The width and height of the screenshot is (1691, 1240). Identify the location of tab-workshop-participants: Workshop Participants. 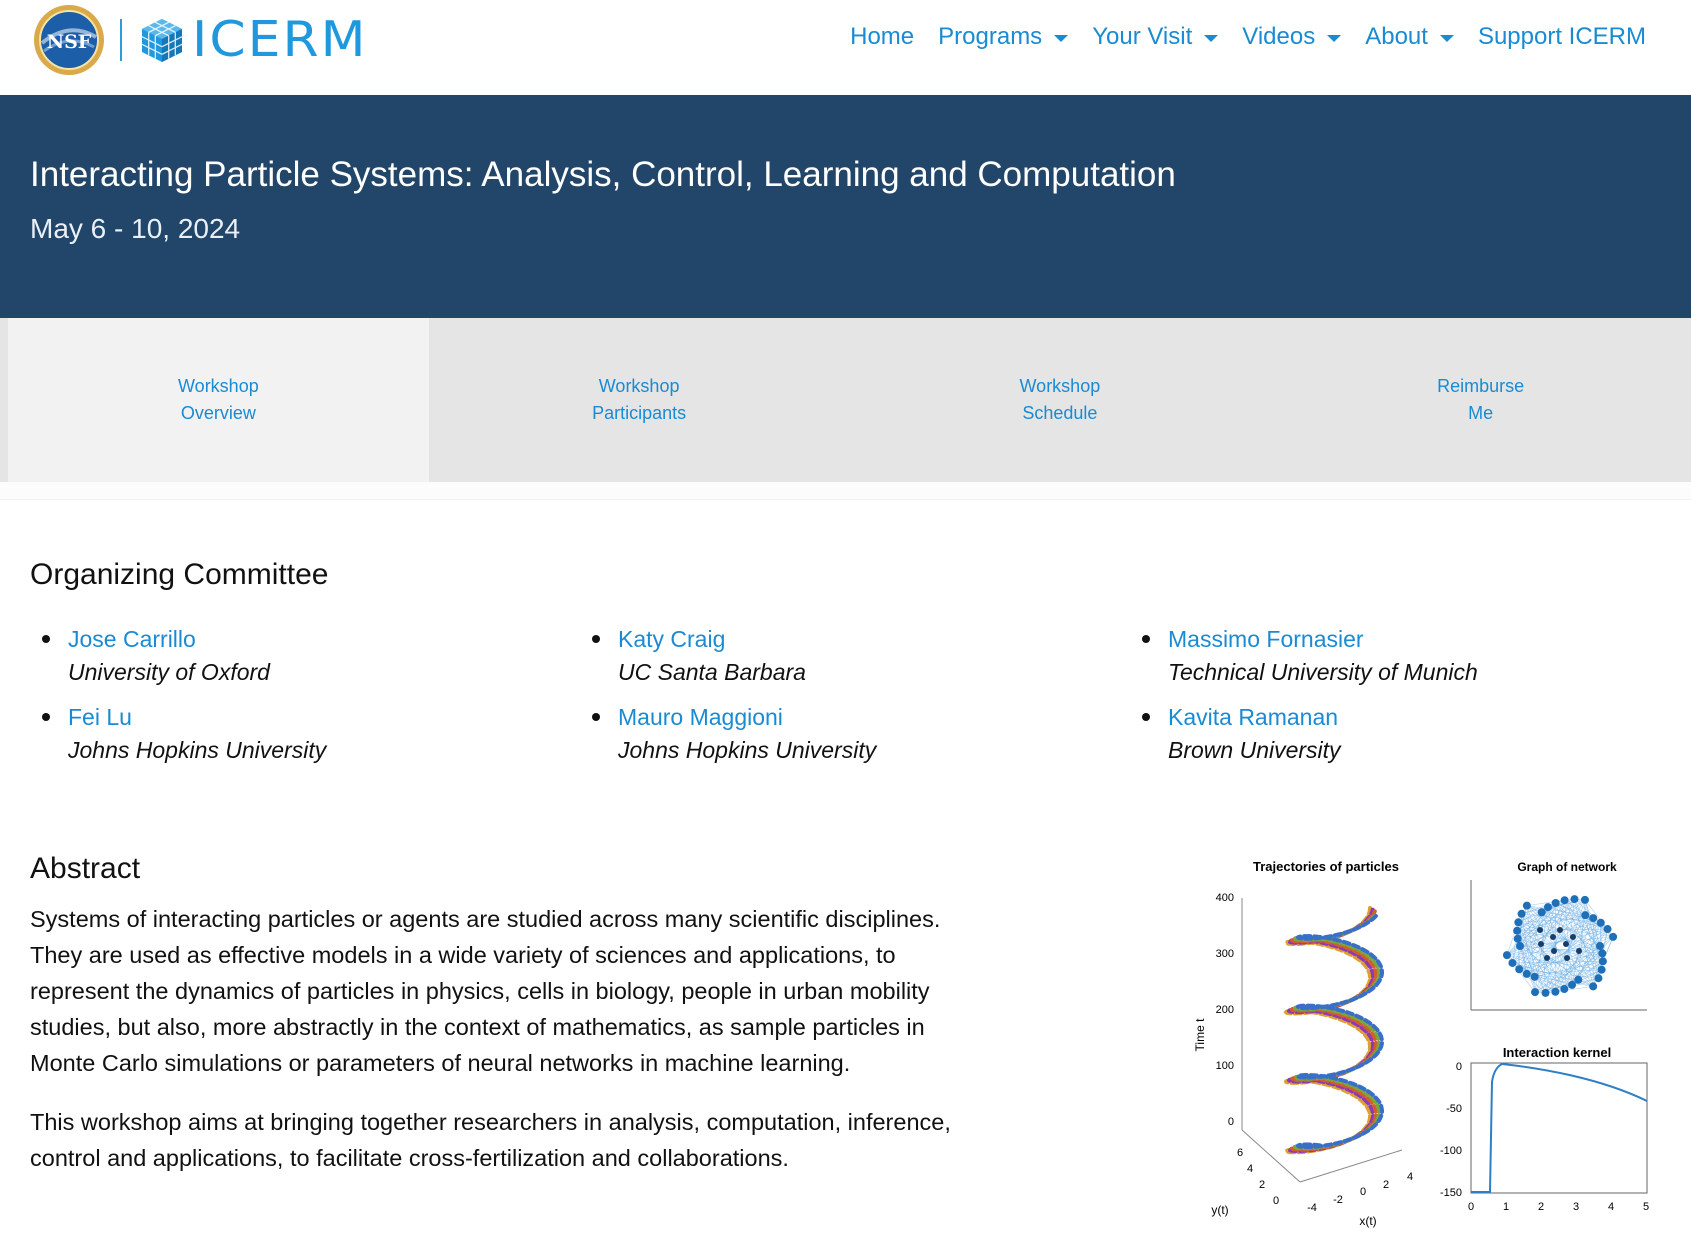
(639, 400).